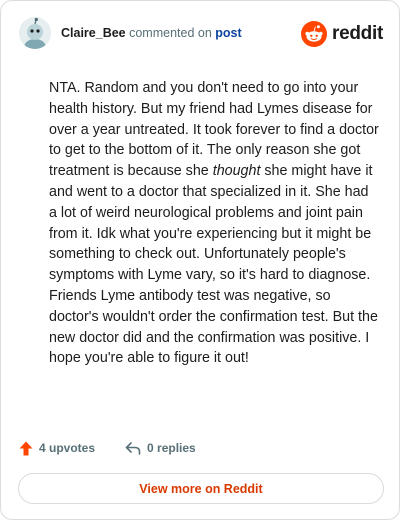 The height and width of the screenshot is (520, 400). What do you see at coordinates (67, 448) in the screenshot?
I see `upvote-count: 4 upvotes` at bounding box center [67, 448].